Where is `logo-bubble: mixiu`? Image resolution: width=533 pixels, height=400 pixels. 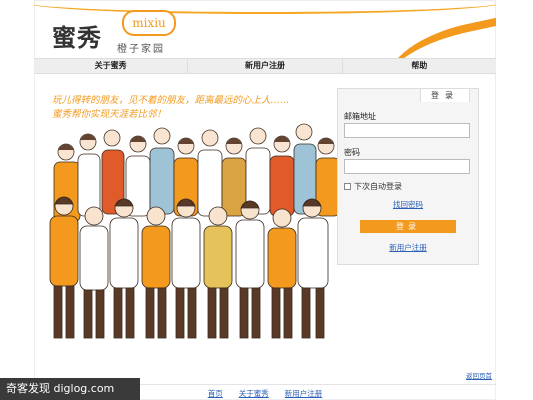
logo-bubble: mixiu is located at coordinates (149, 23).